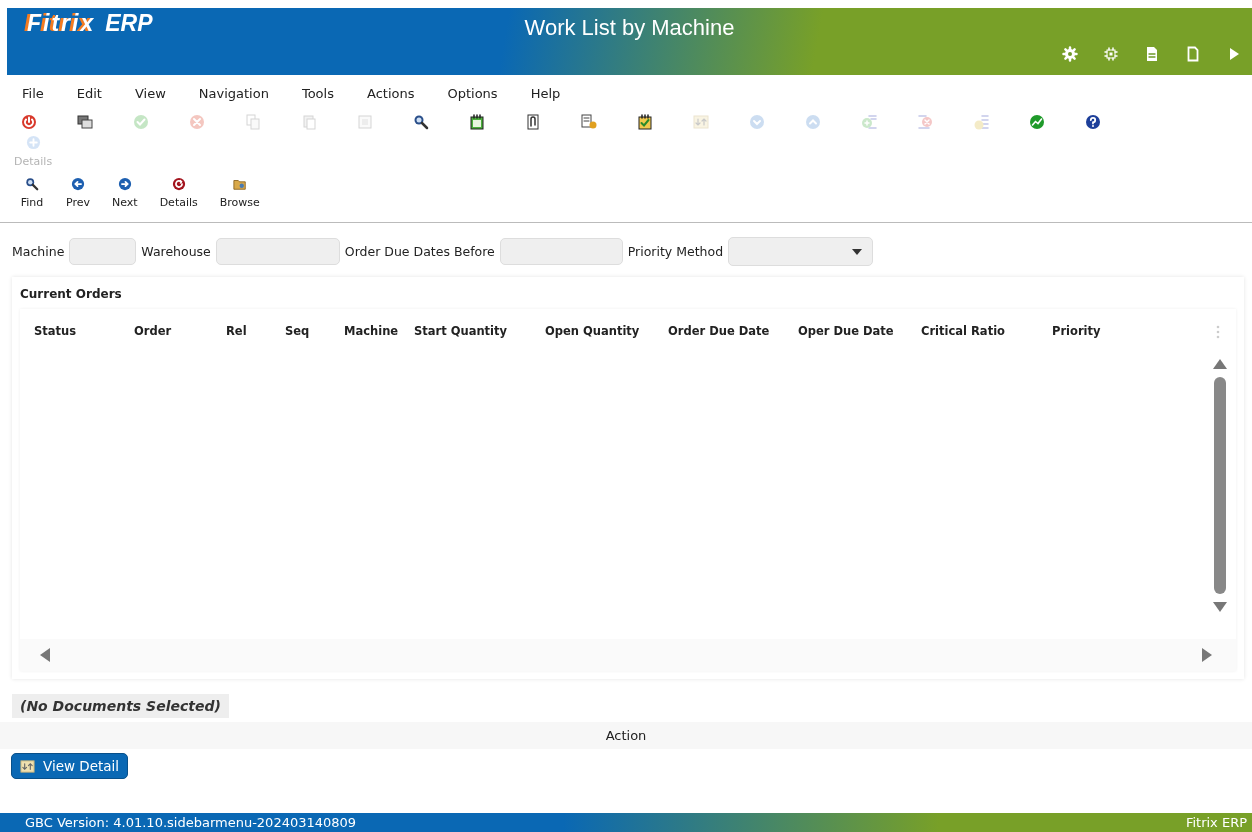 The width and height of the screenshot is (1252, 832). What do you see at coordinates (255, 331) in the screenshot?
I see `column-header: Rel` at bounding box center [255, 331].